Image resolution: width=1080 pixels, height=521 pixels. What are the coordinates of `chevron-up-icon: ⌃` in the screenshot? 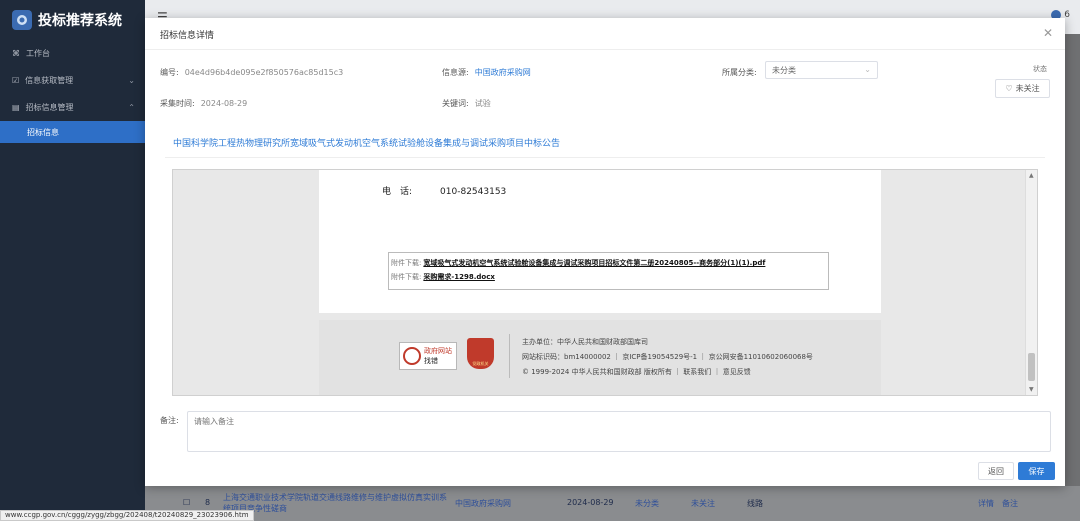 It's located at (131, 107).